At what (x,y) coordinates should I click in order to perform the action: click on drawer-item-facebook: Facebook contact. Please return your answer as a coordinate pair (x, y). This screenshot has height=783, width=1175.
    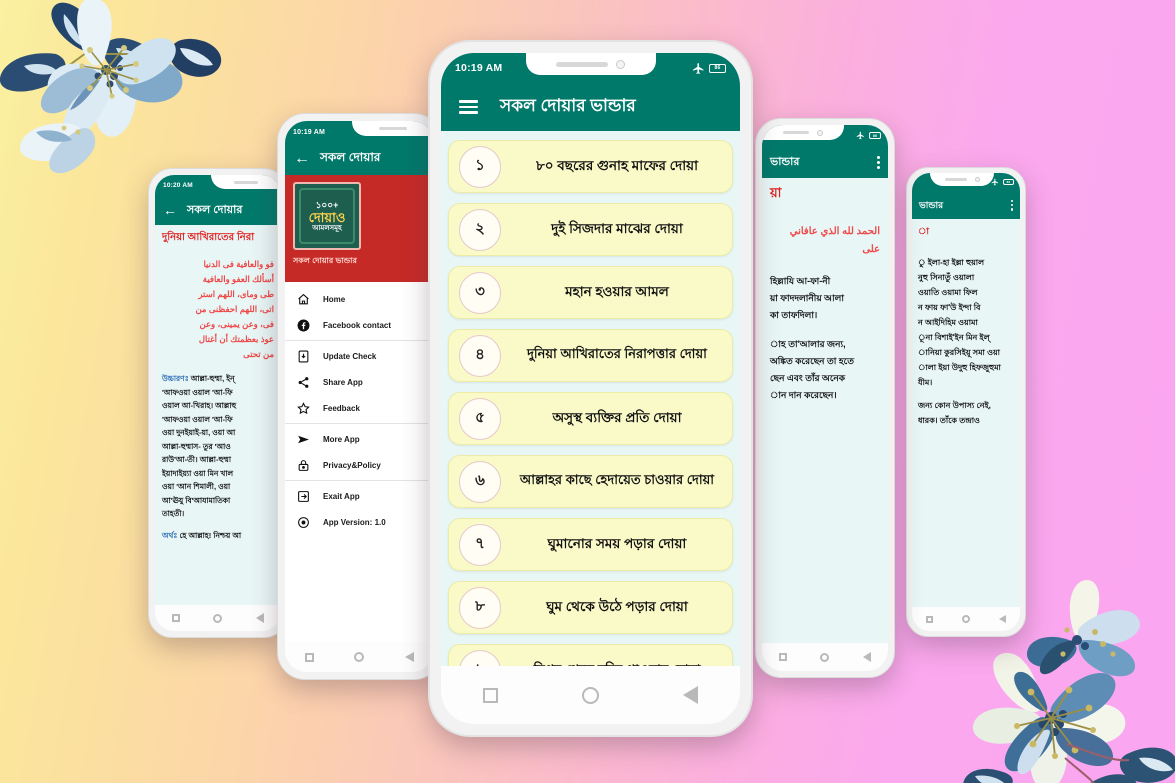
    Looking at the image, I should click on (359, 325).